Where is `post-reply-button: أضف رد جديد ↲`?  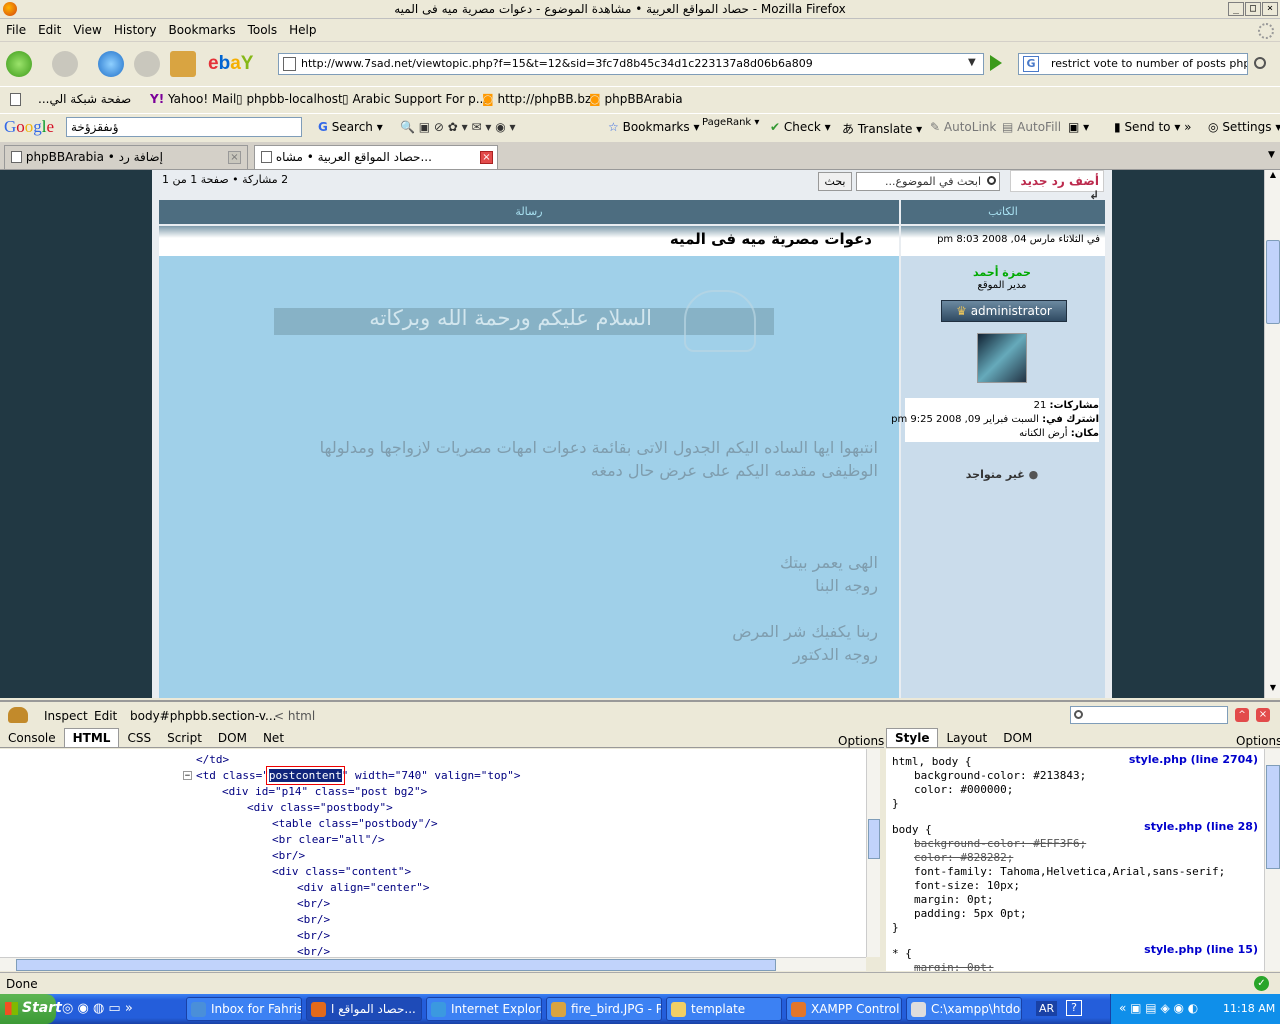 post-reply-button: أضف رد جديد ↲ is located at coordinates (1057, 186).